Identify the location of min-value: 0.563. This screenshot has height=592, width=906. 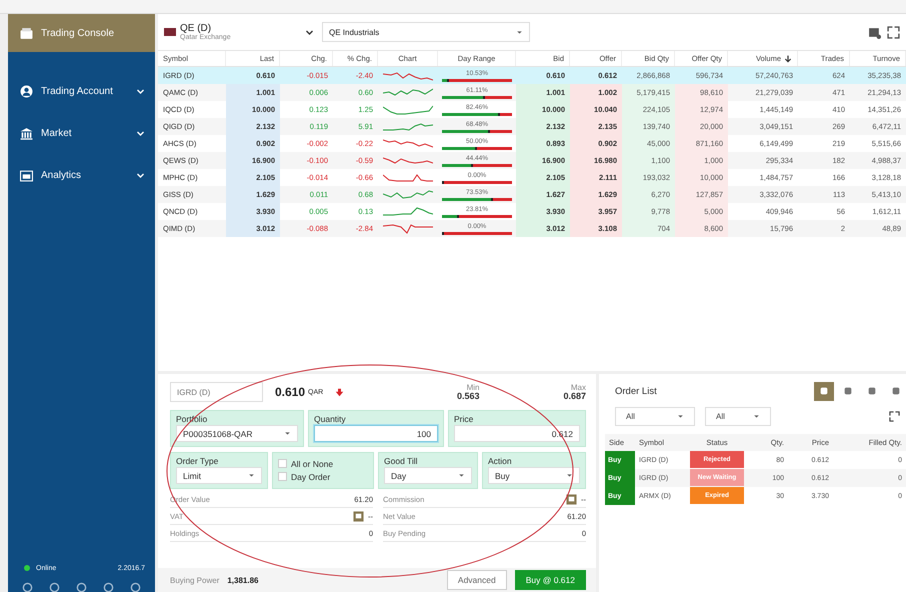
(468, 396).